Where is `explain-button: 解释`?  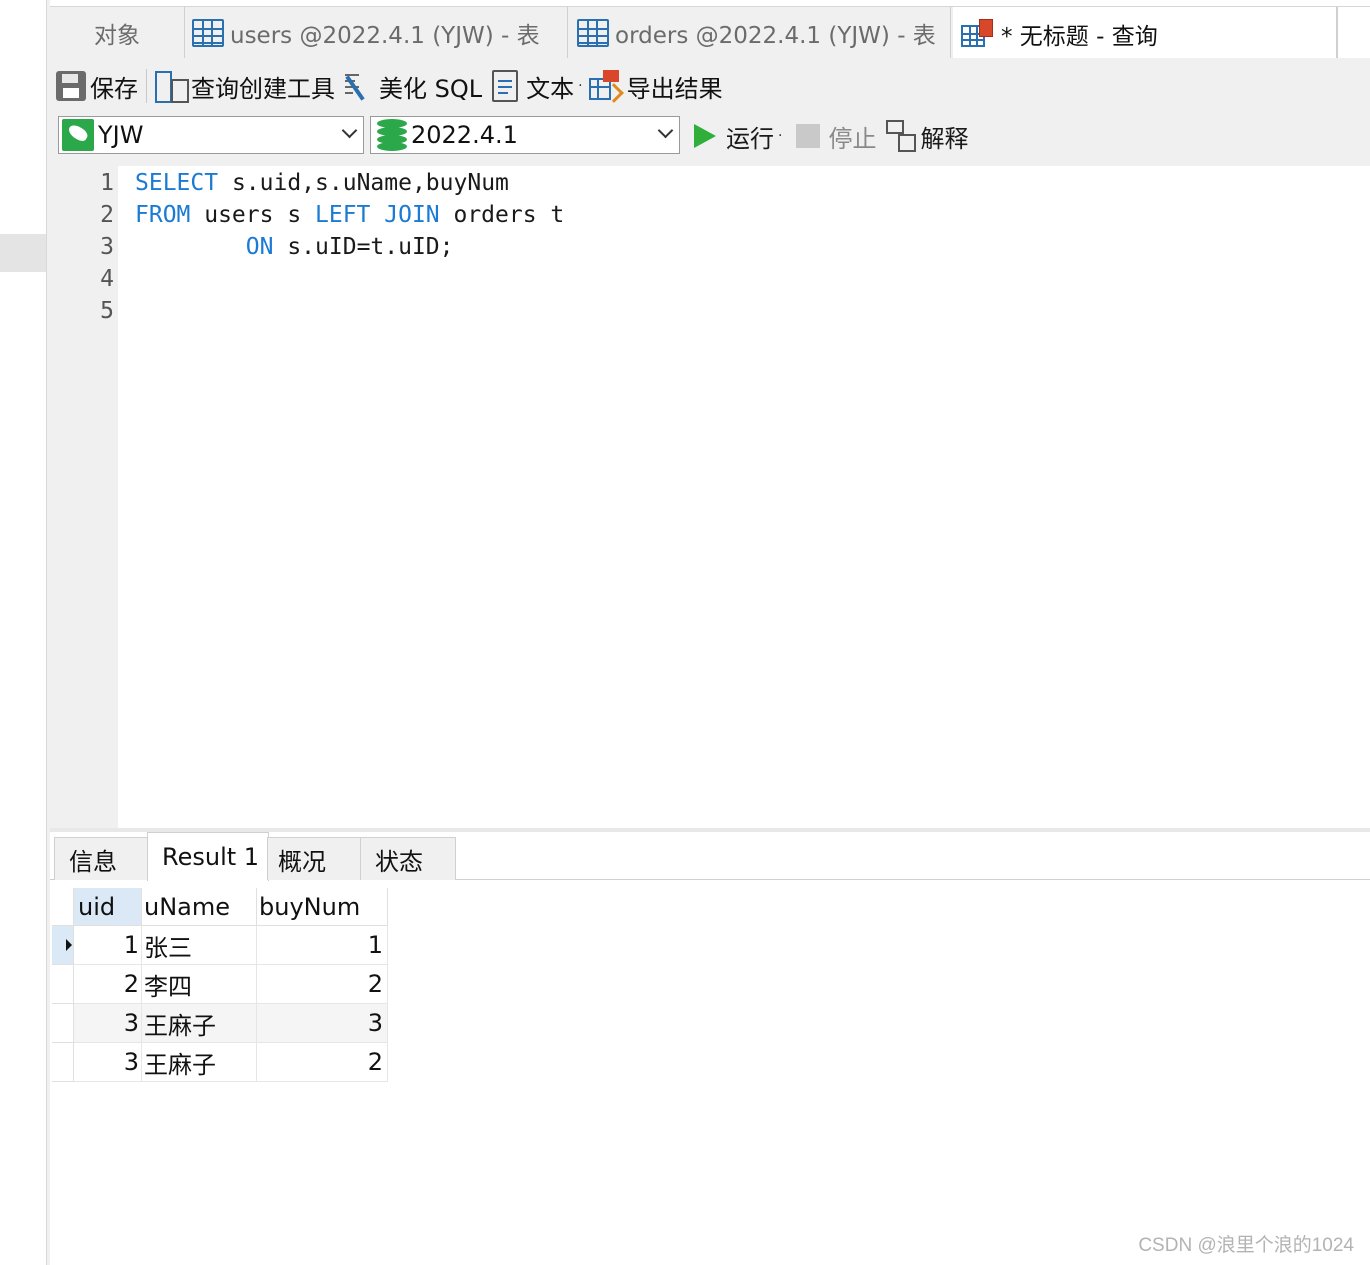 explain-button: 解释 is located at coordinates (922, 136).